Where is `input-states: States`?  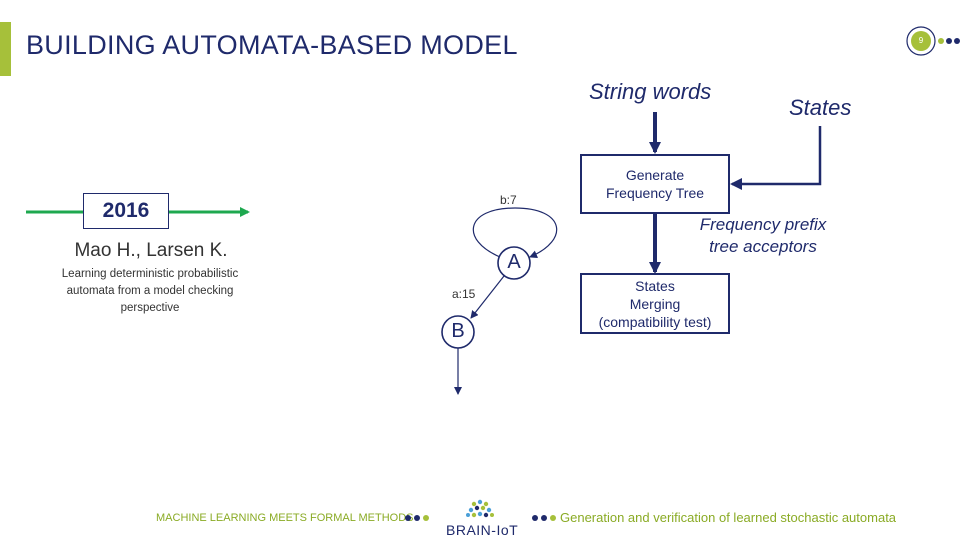 input-states: States is located at coordinates (820, 107).